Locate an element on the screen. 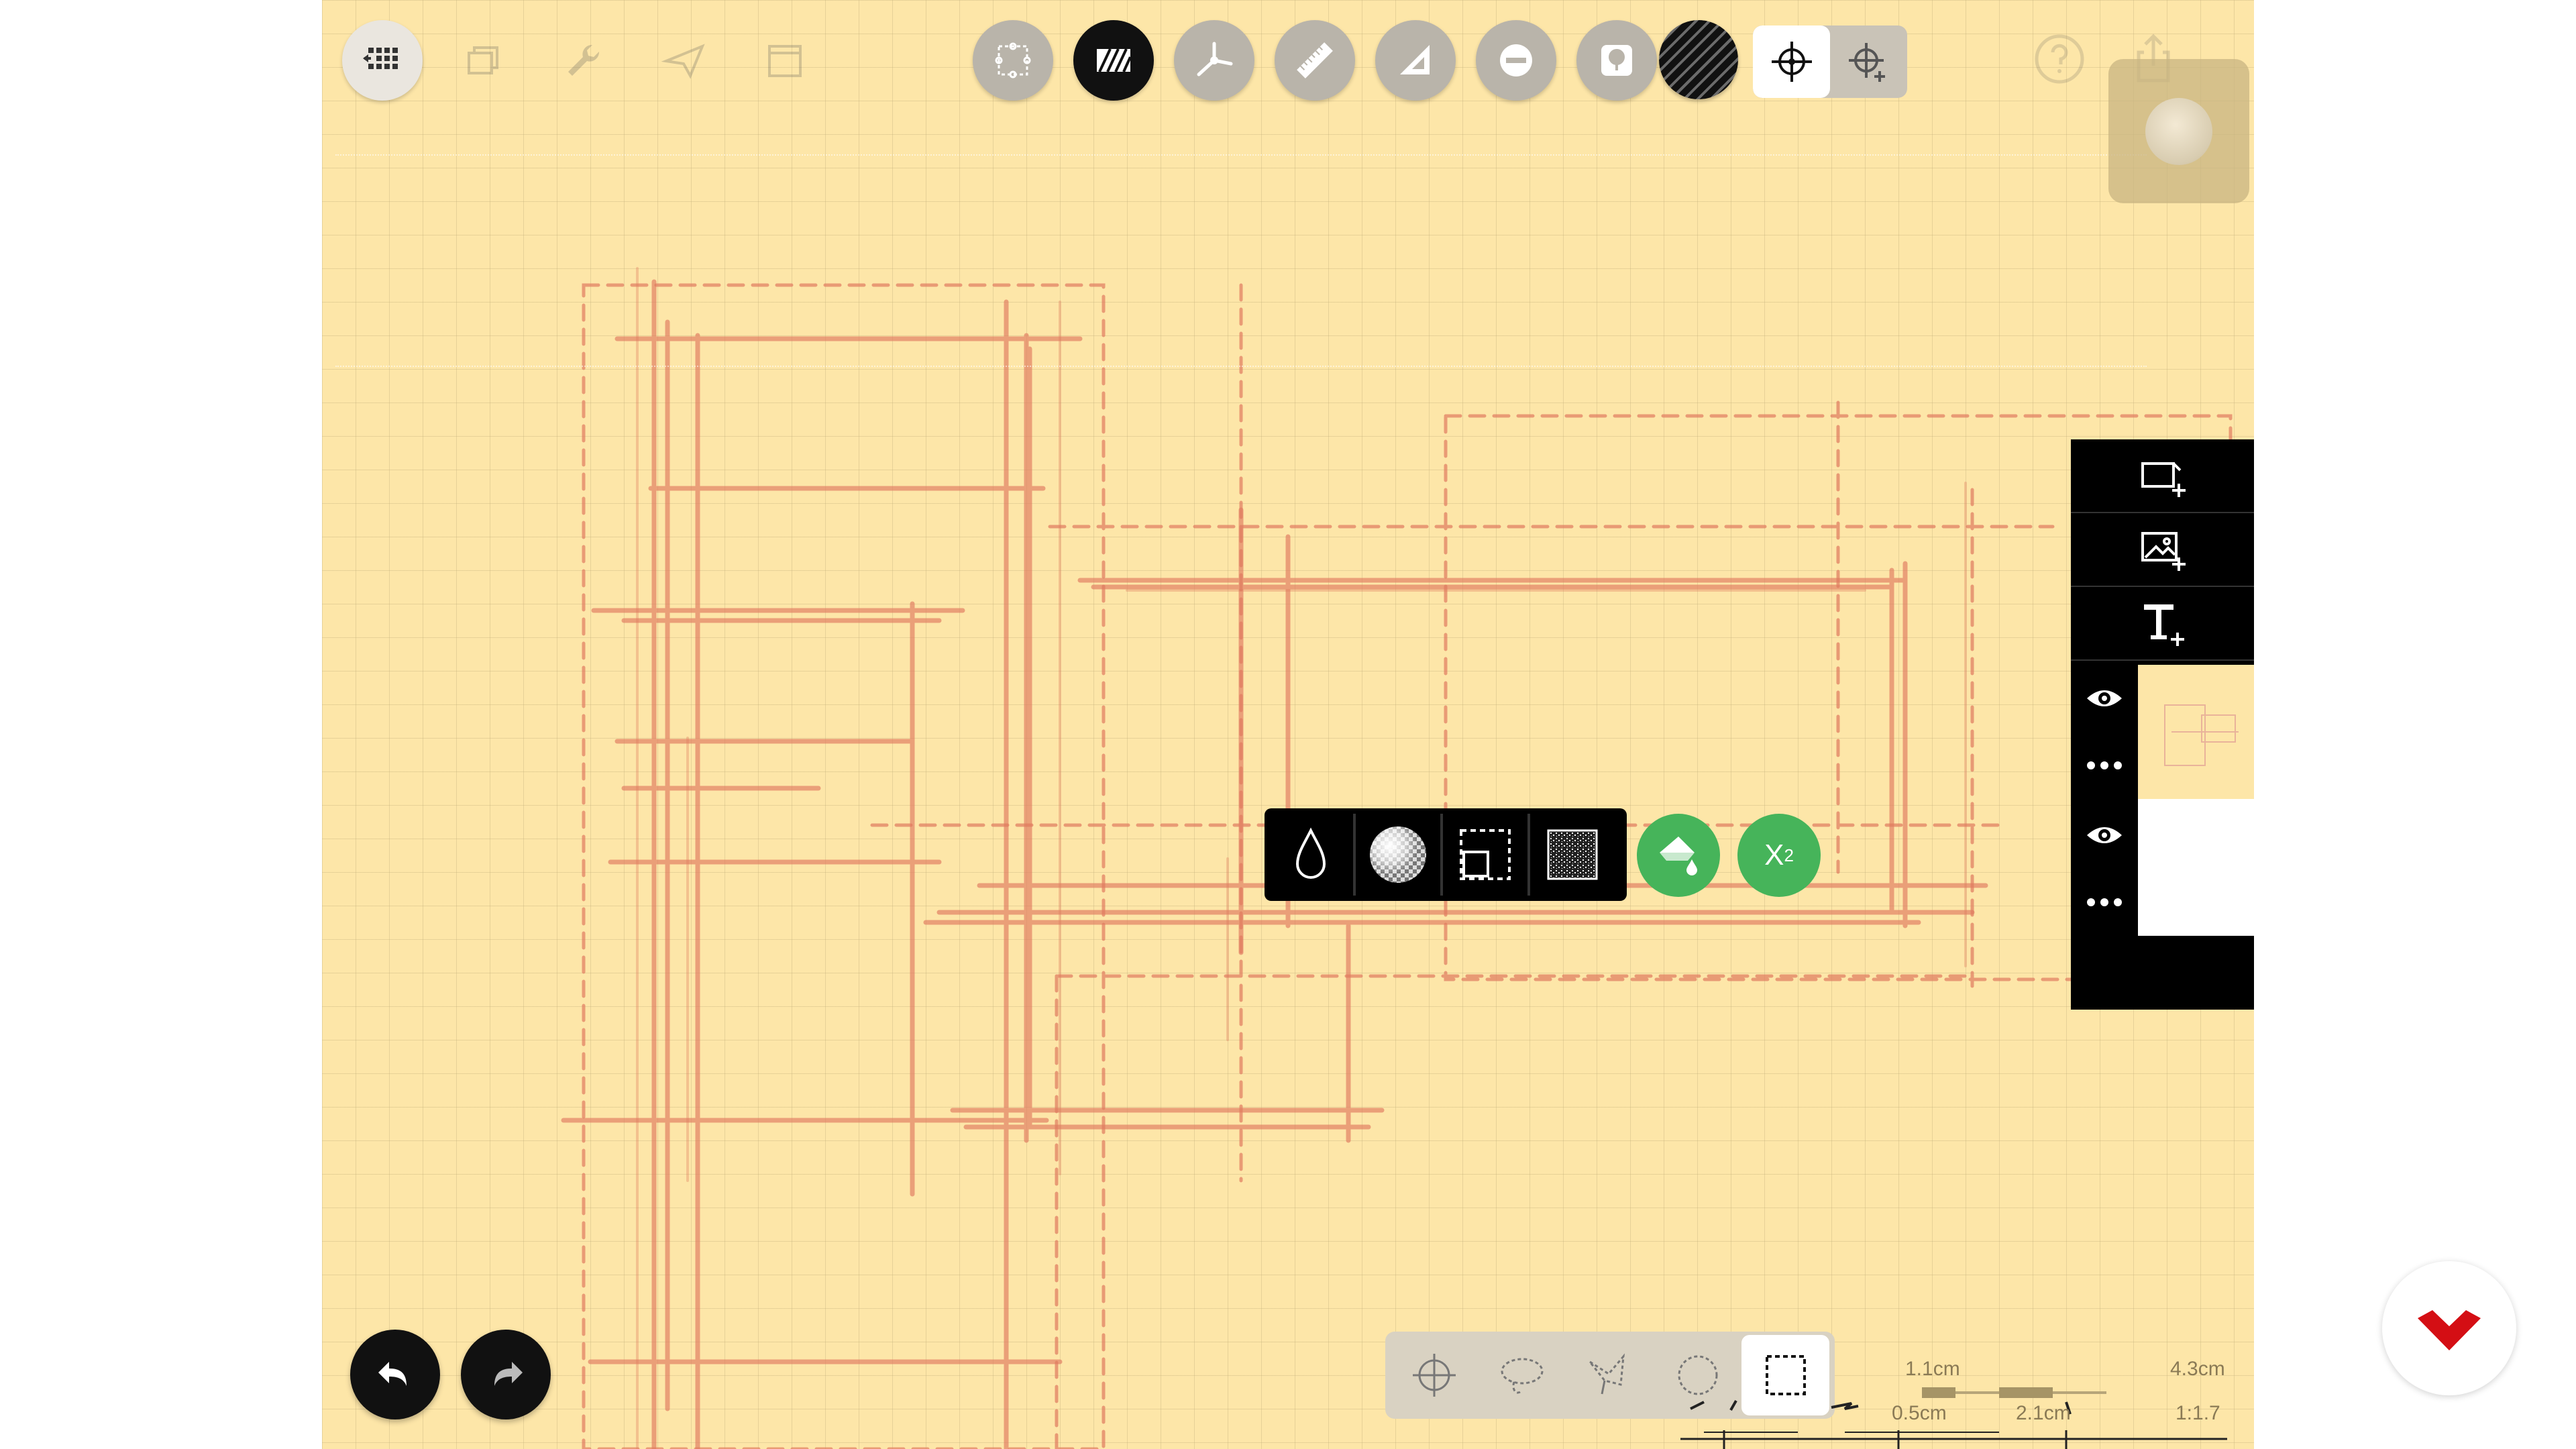 Image resolution: width=2576 pixels, height=1449 pixels. lasso-button is located at coordinates (1522, 1375).